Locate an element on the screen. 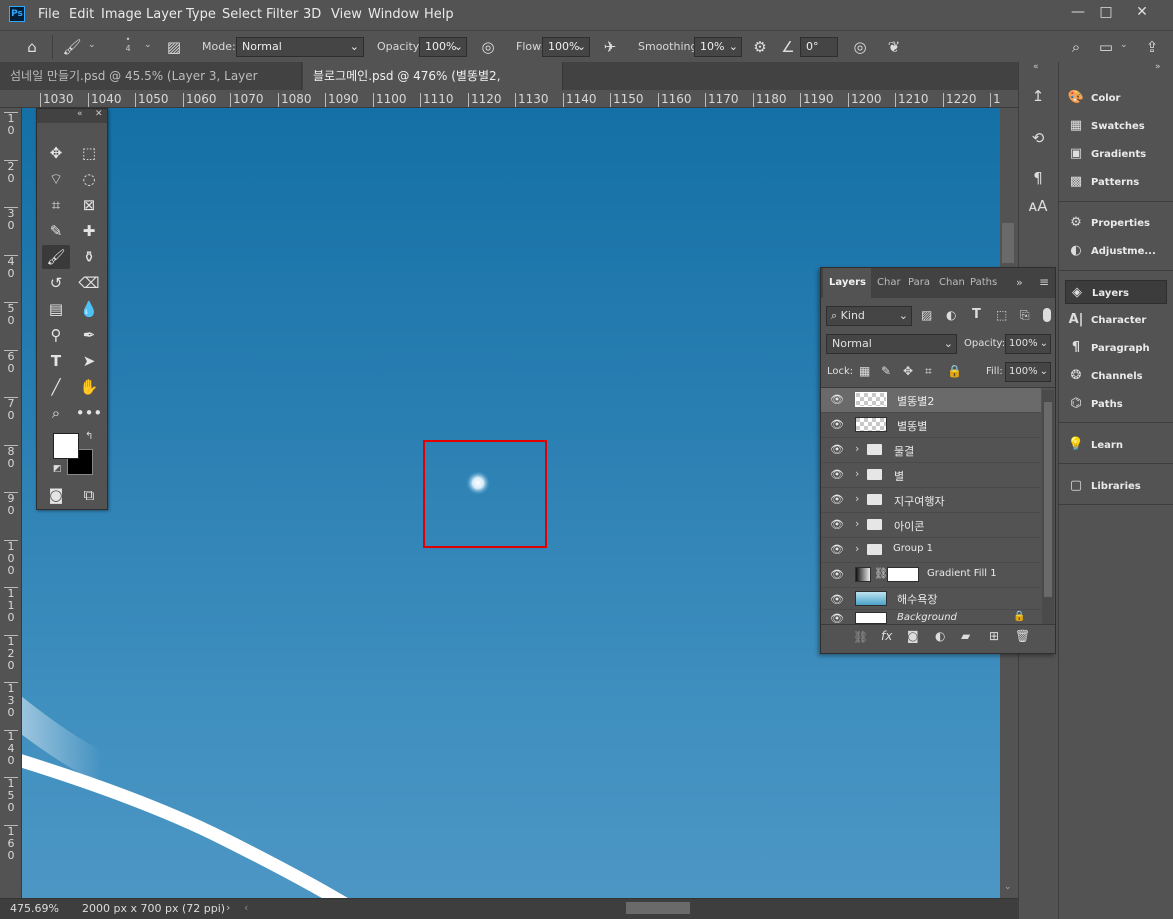 The height and width of the screenshot is (919, 1173). panel-channels: ❂ Channels is located at coordinates (1116, 376).